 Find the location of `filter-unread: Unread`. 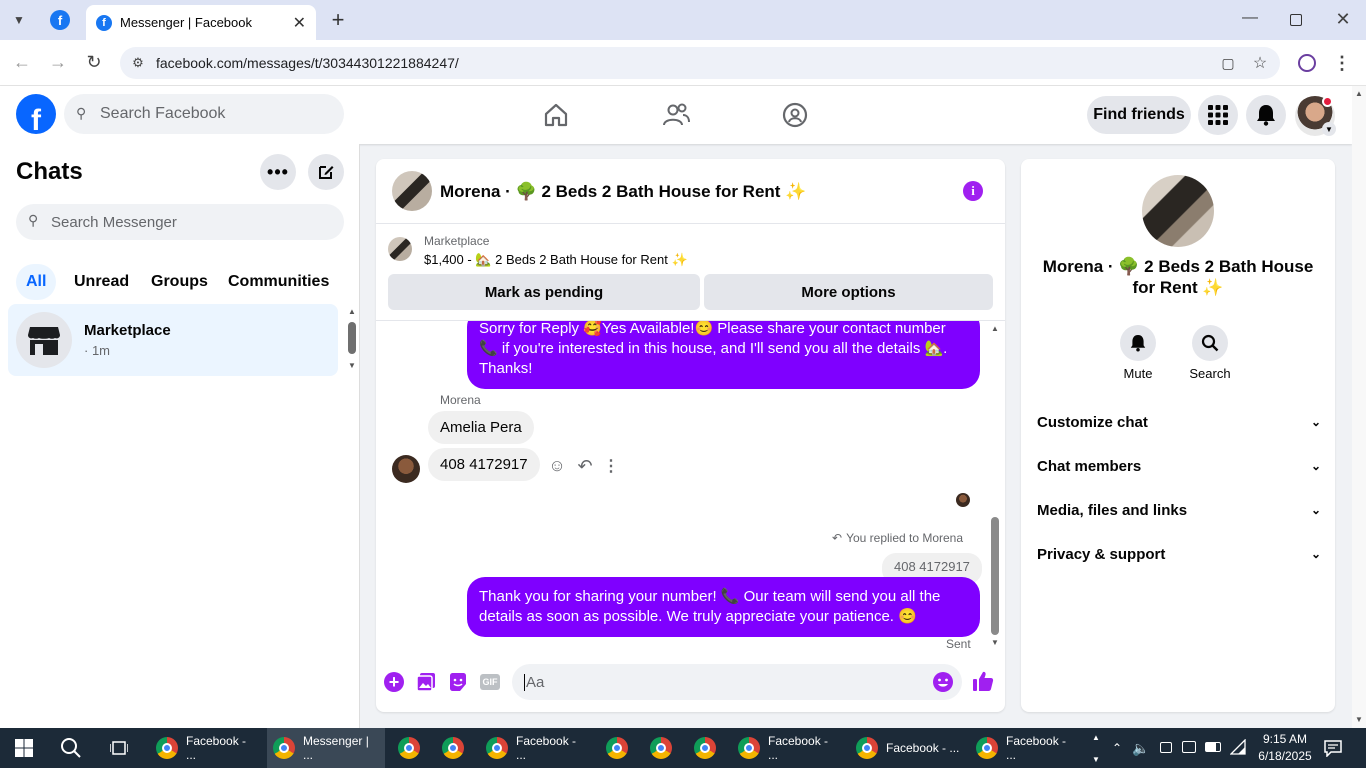

filter-unread: Unread is located at coordinates (101, 282).